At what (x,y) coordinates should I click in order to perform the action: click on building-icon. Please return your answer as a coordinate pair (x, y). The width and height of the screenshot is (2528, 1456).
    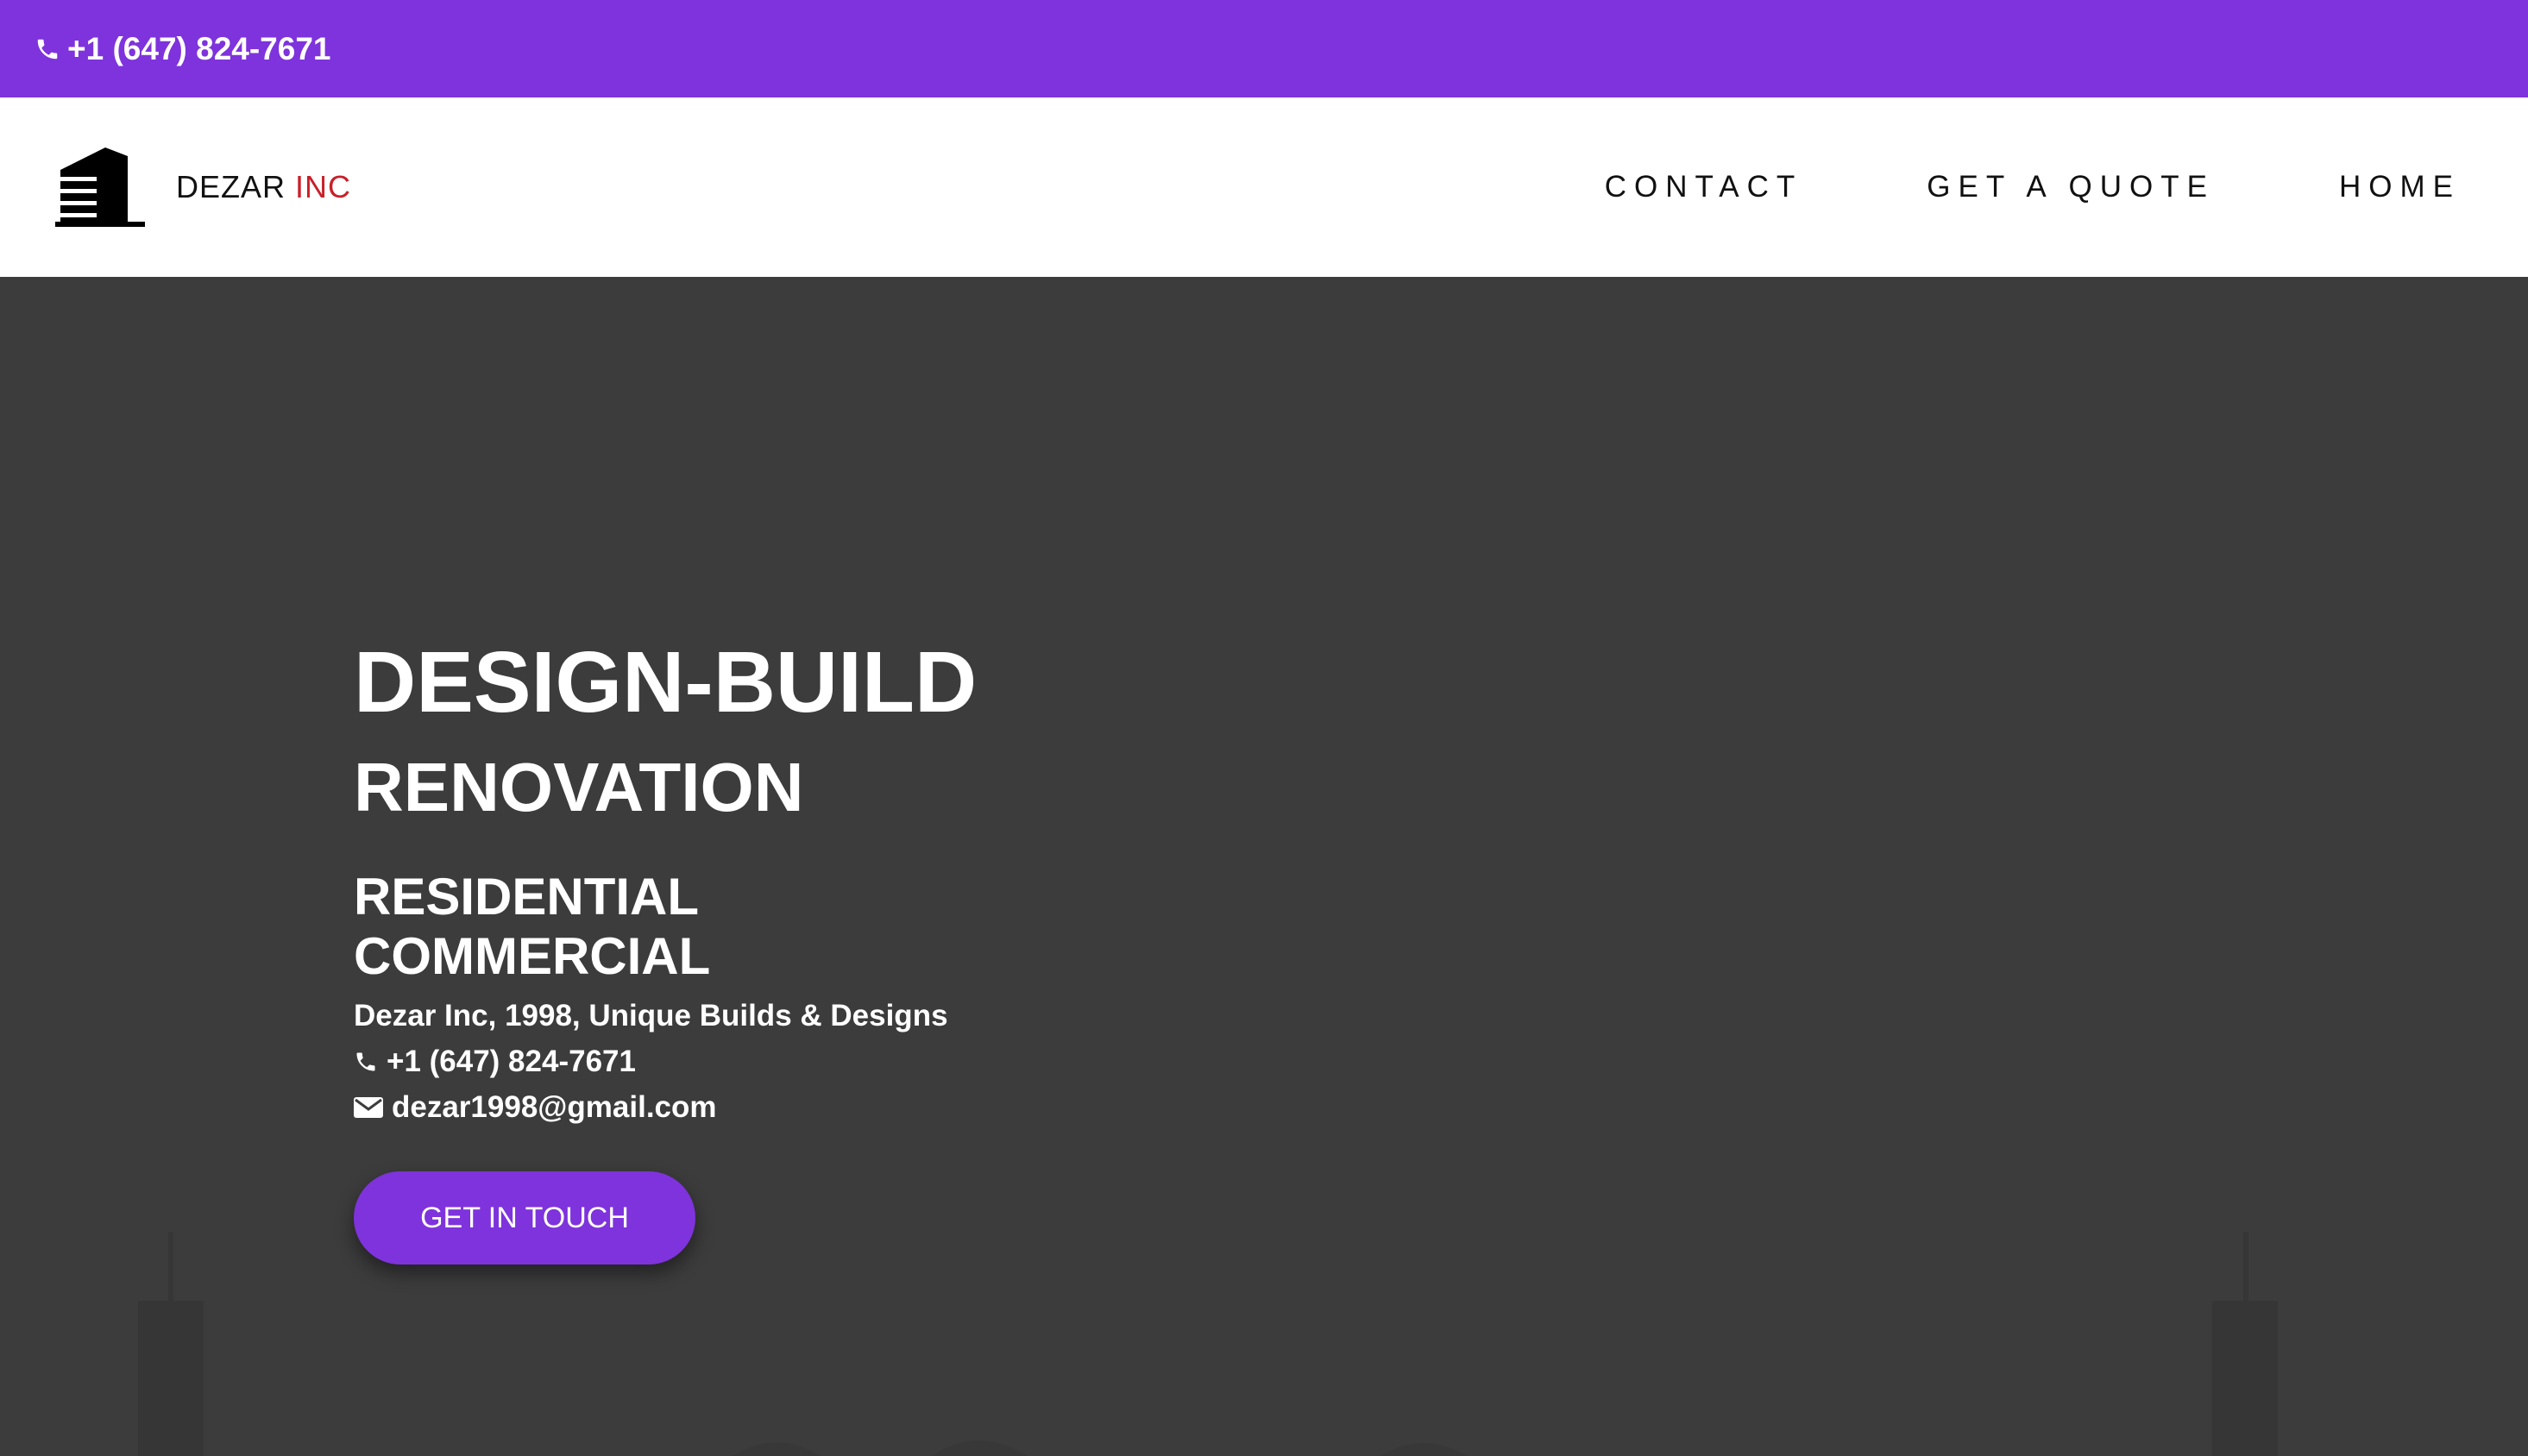
    Looking at the image, I should click on (100, 187).